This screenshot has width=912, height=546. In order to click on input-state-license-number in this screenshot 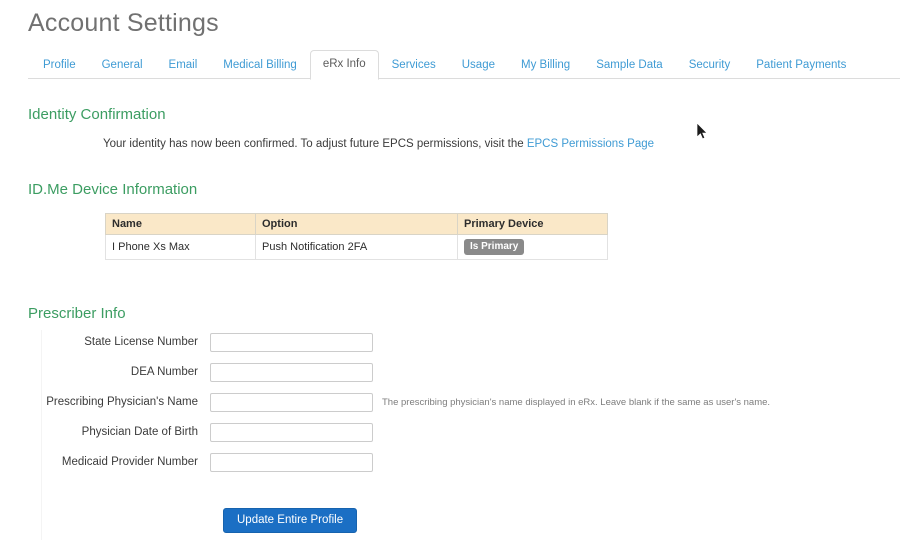, I will do `click(291, 342)`.